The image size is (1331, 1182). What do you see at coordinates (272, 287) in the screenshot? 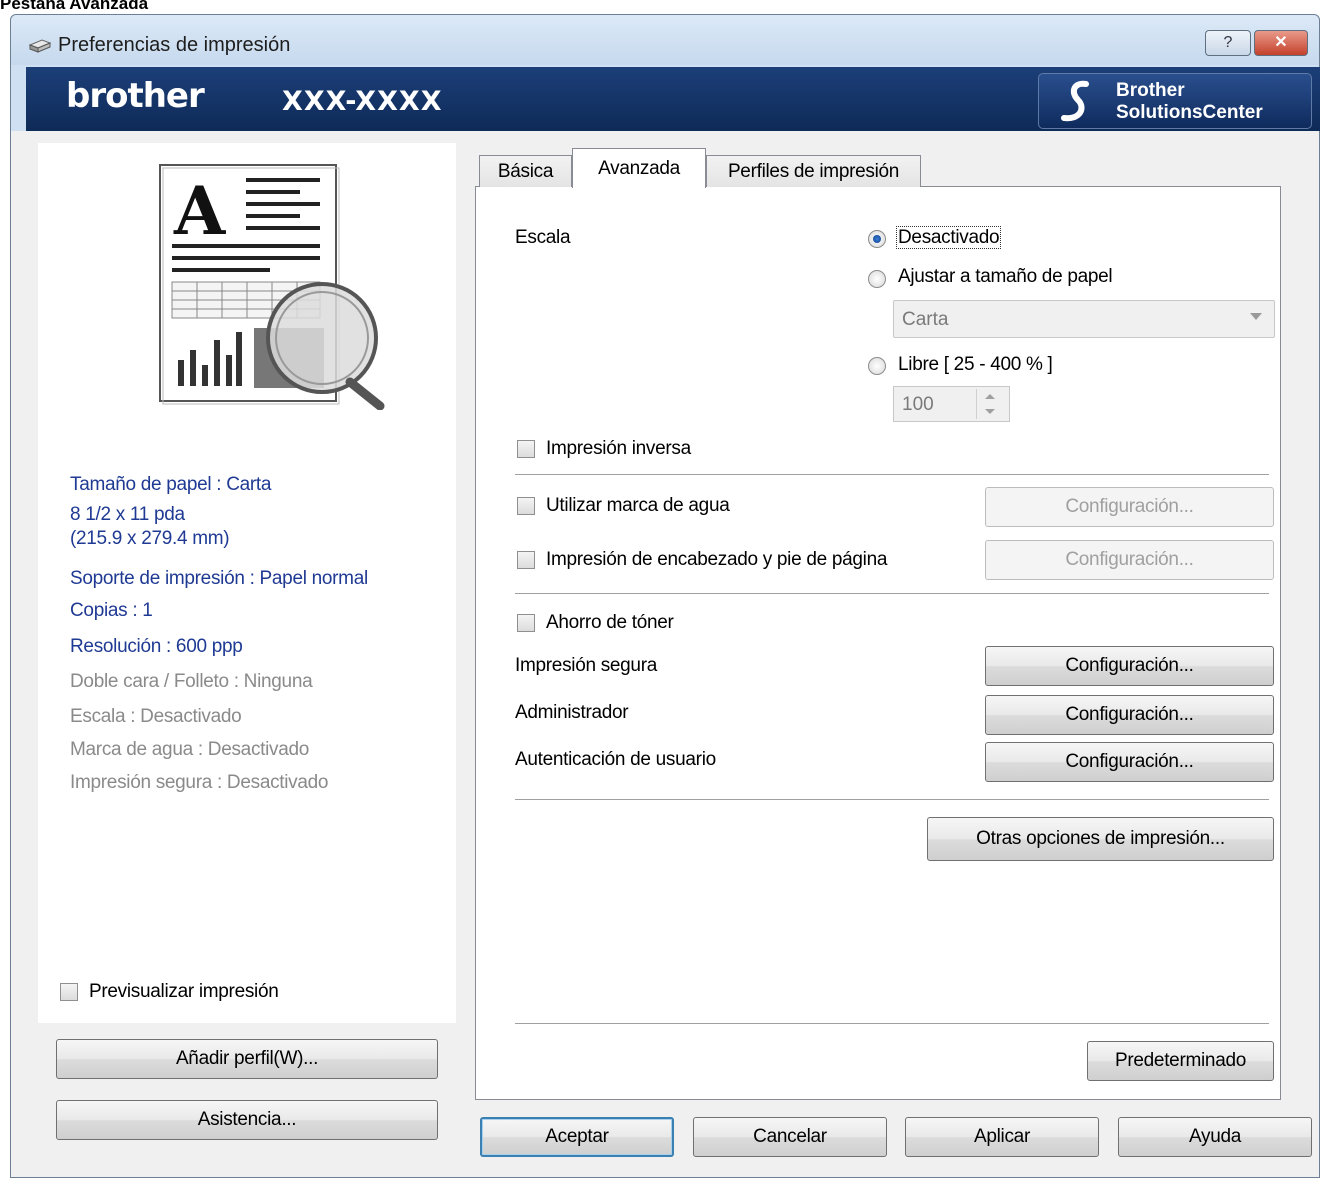
I see `document-preview-icon: A` at bounding box center [272, 287].